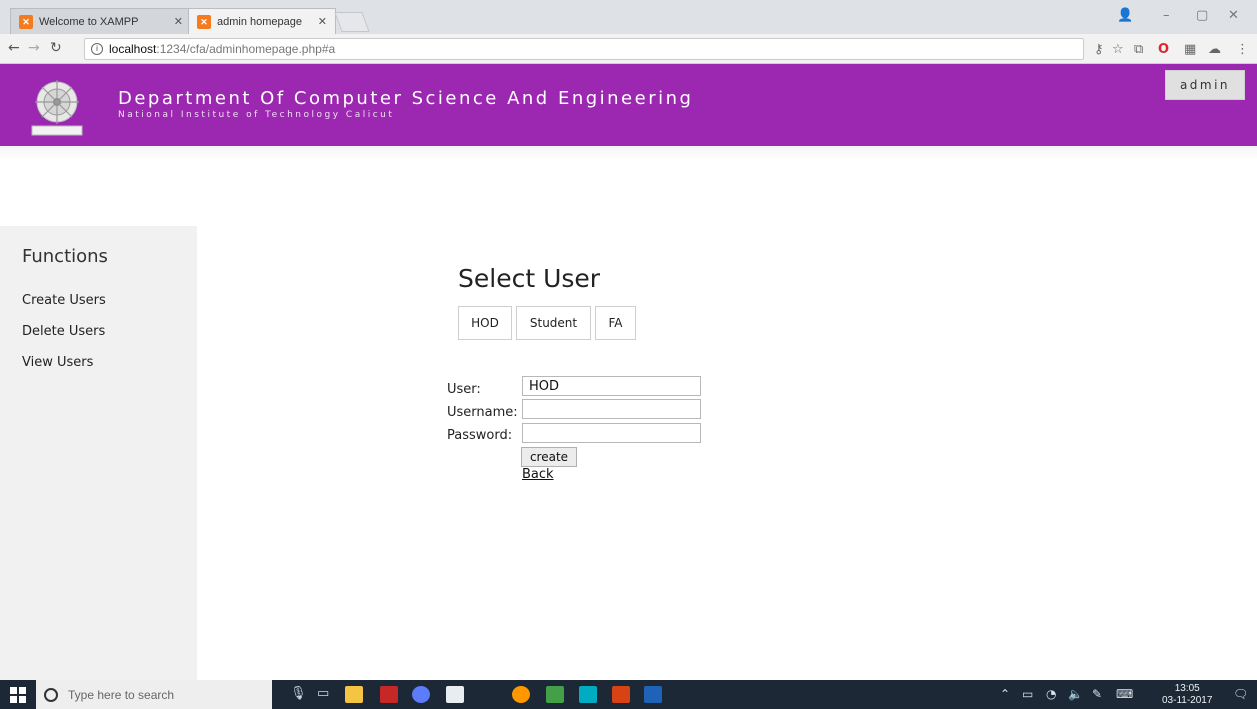 The image size is (1257, 709). What do you see at coordinates (553, 323) in the screenshot?
I see `user-type-student-button: Student` at bounding box center [553, 323].